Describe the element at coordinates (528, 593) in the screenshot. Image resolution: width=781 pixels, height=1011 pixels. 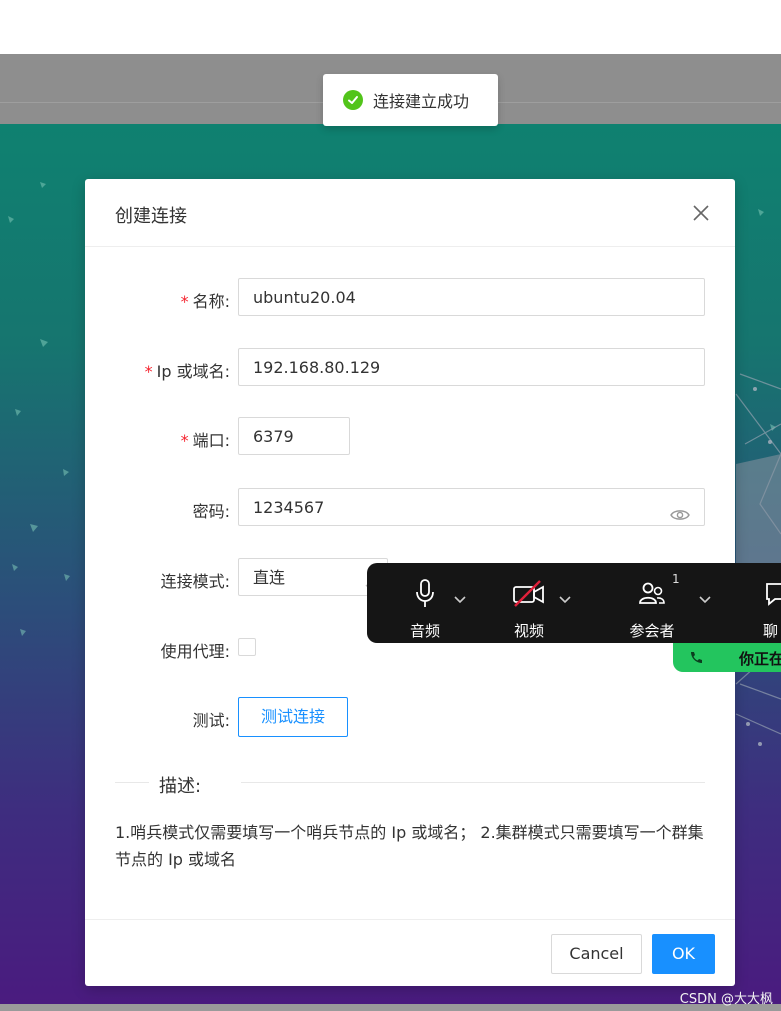
I see `video-off-icon` at that location.